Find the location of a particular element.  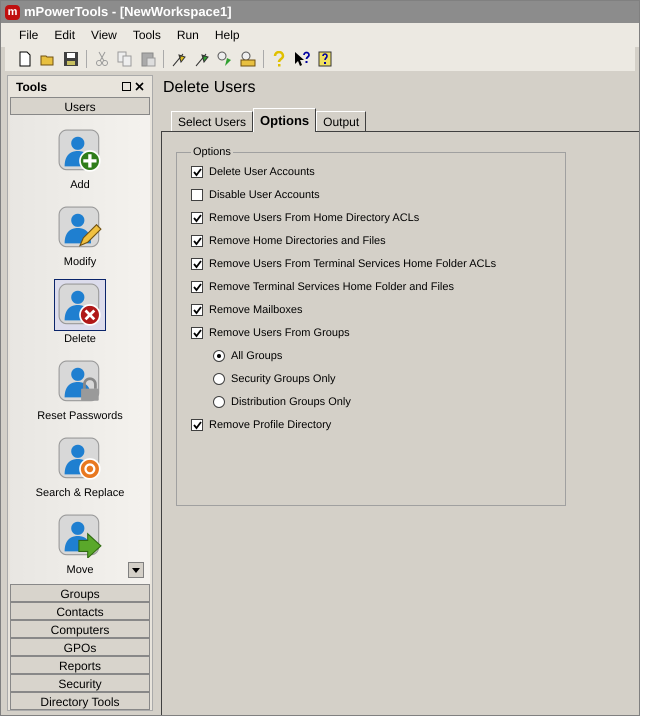

tool-item: Add is located at coordinates (80, 162).